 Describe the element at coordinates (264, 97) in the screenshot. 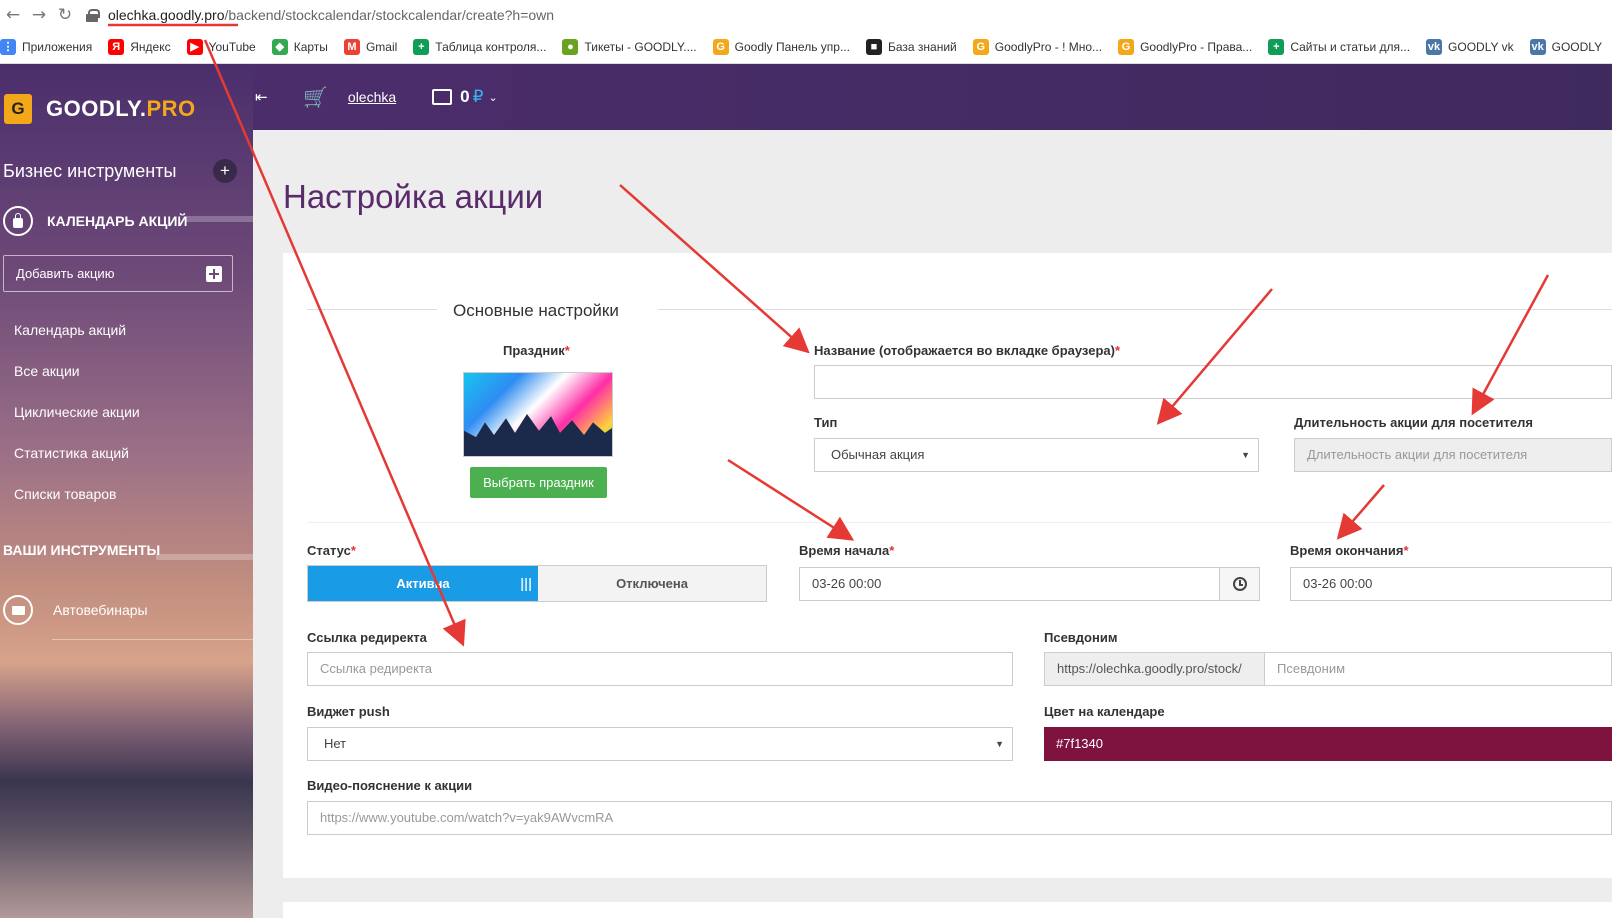

I see `collapse-sidebar-icon: ⇤` at that location.